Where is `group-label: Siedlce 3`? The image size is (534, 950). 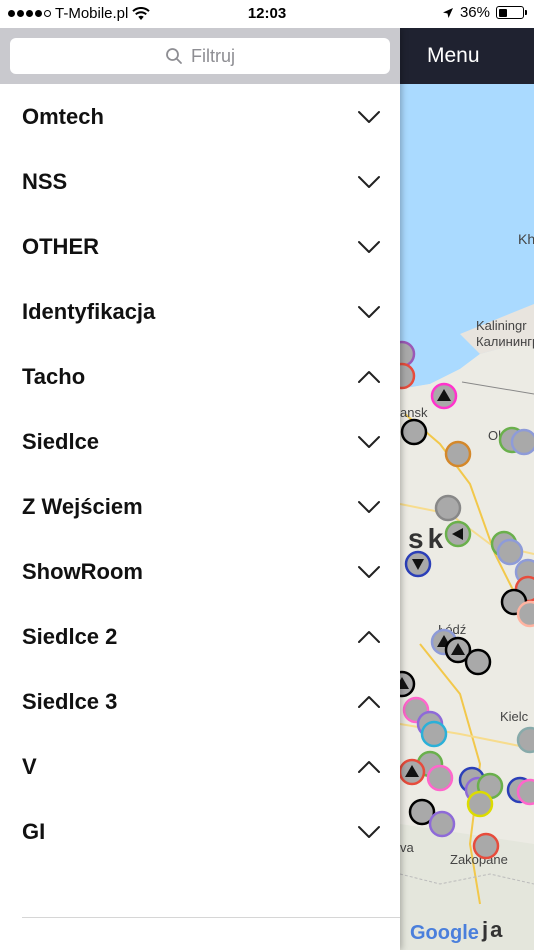
group-label: Siedlce 3 is located at coordinates (70, 701).